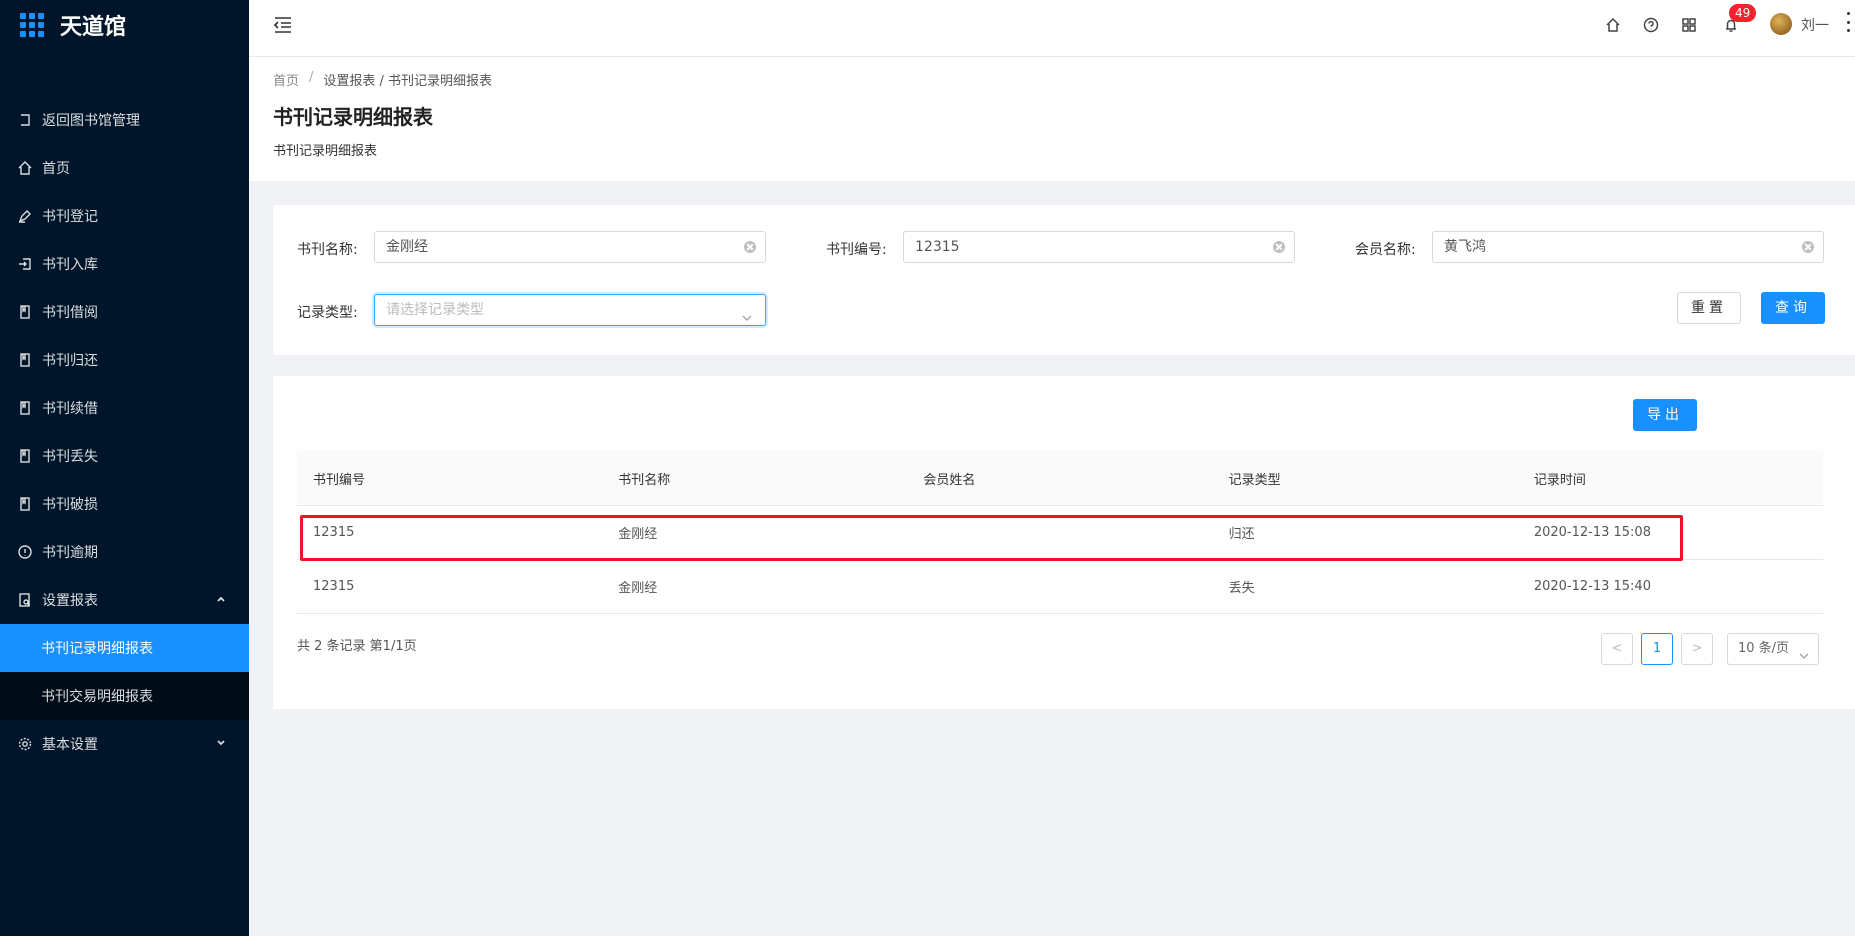  Describe the element at coordinates (124, 216) in the screenshot. I see `sidebar-item-book-register: 书刊登记` at that location.